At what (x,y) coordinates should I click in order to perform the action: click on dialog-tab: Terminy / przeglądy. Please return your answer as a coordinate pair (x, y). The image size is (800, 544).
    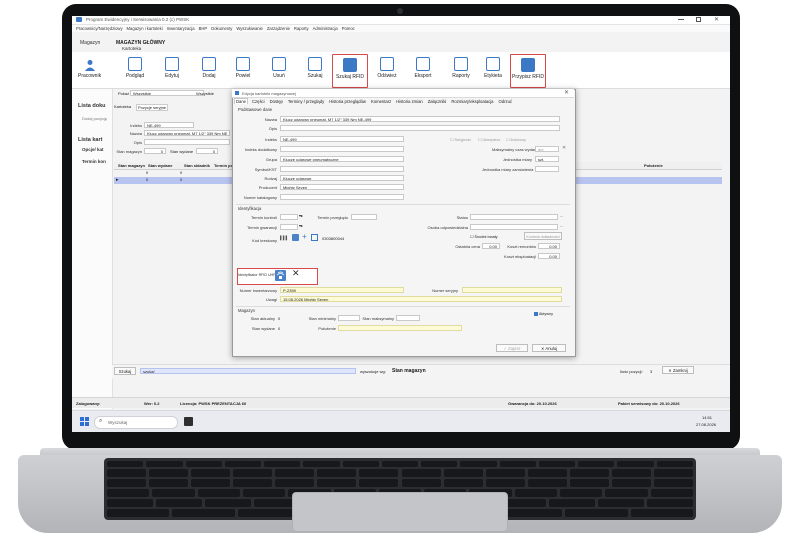
    Looking at the image, I should click on (306, 101).